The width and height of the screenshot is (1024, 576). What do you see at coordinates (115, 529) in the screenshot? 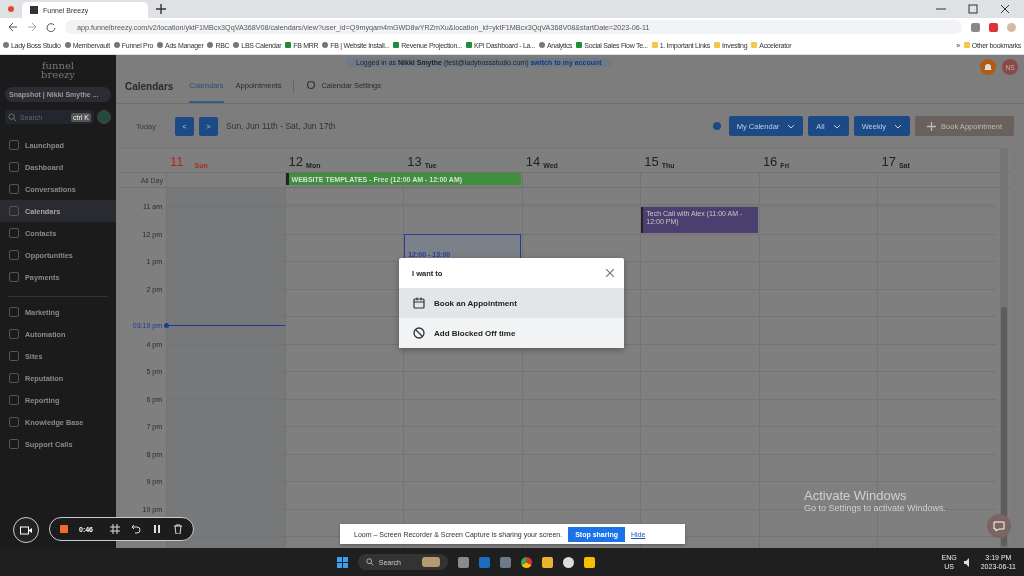
I see `grid-icon` at bounding box center [115, 529].